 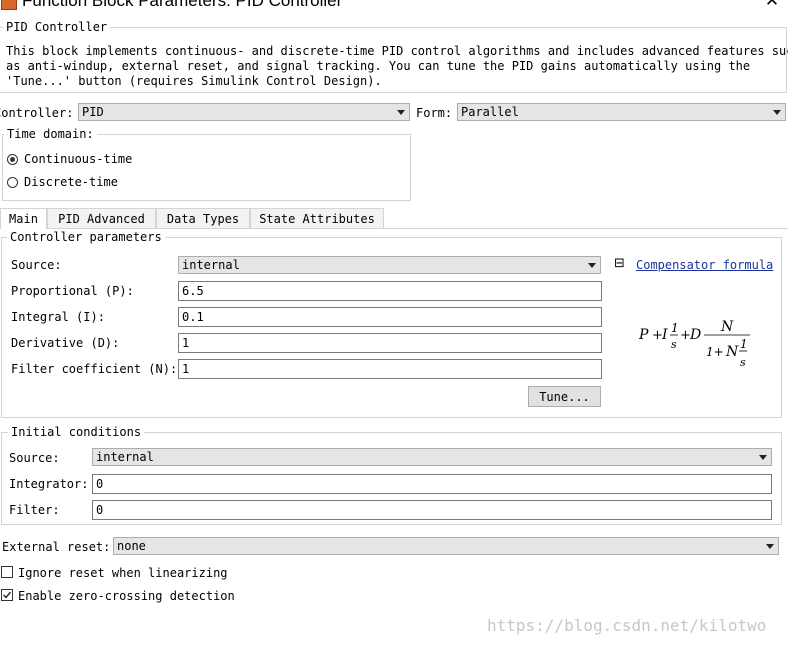 What do you see at coordinates (76, 432) in the screenshot?
I see `initial-conditions-legend: Initial conditions` at bounding box center [76, 432].